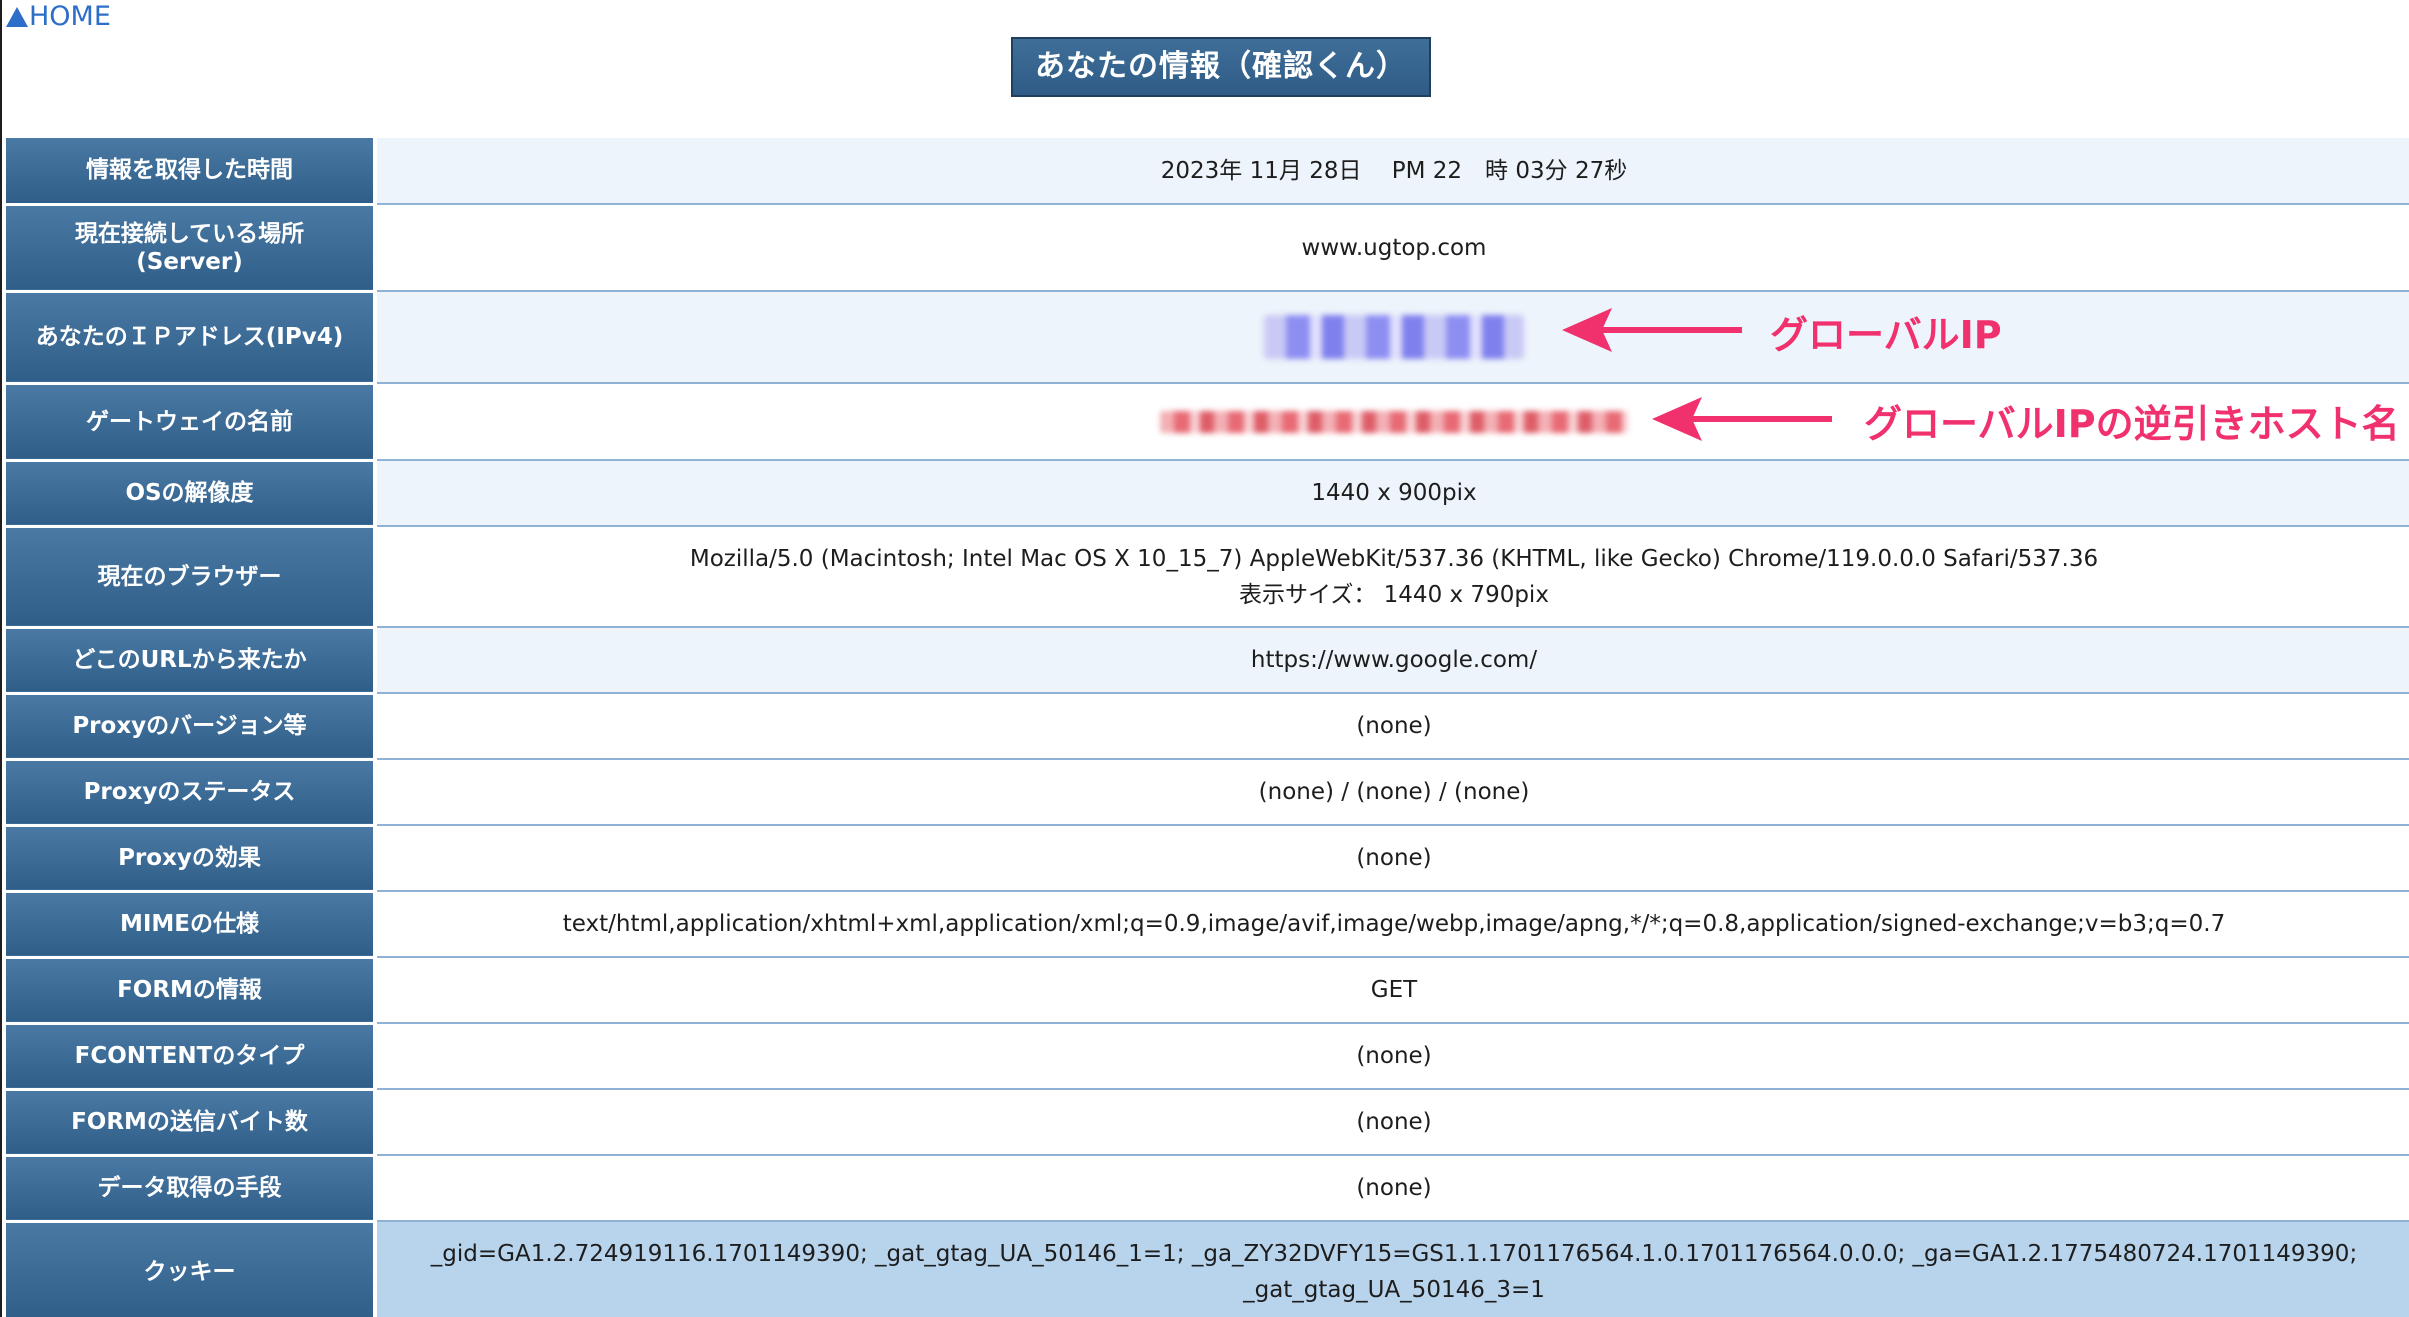  Describe the element at coordinates (191, 661) in the screenshot. I see `row-label: どこのURLから来たか` at that location.